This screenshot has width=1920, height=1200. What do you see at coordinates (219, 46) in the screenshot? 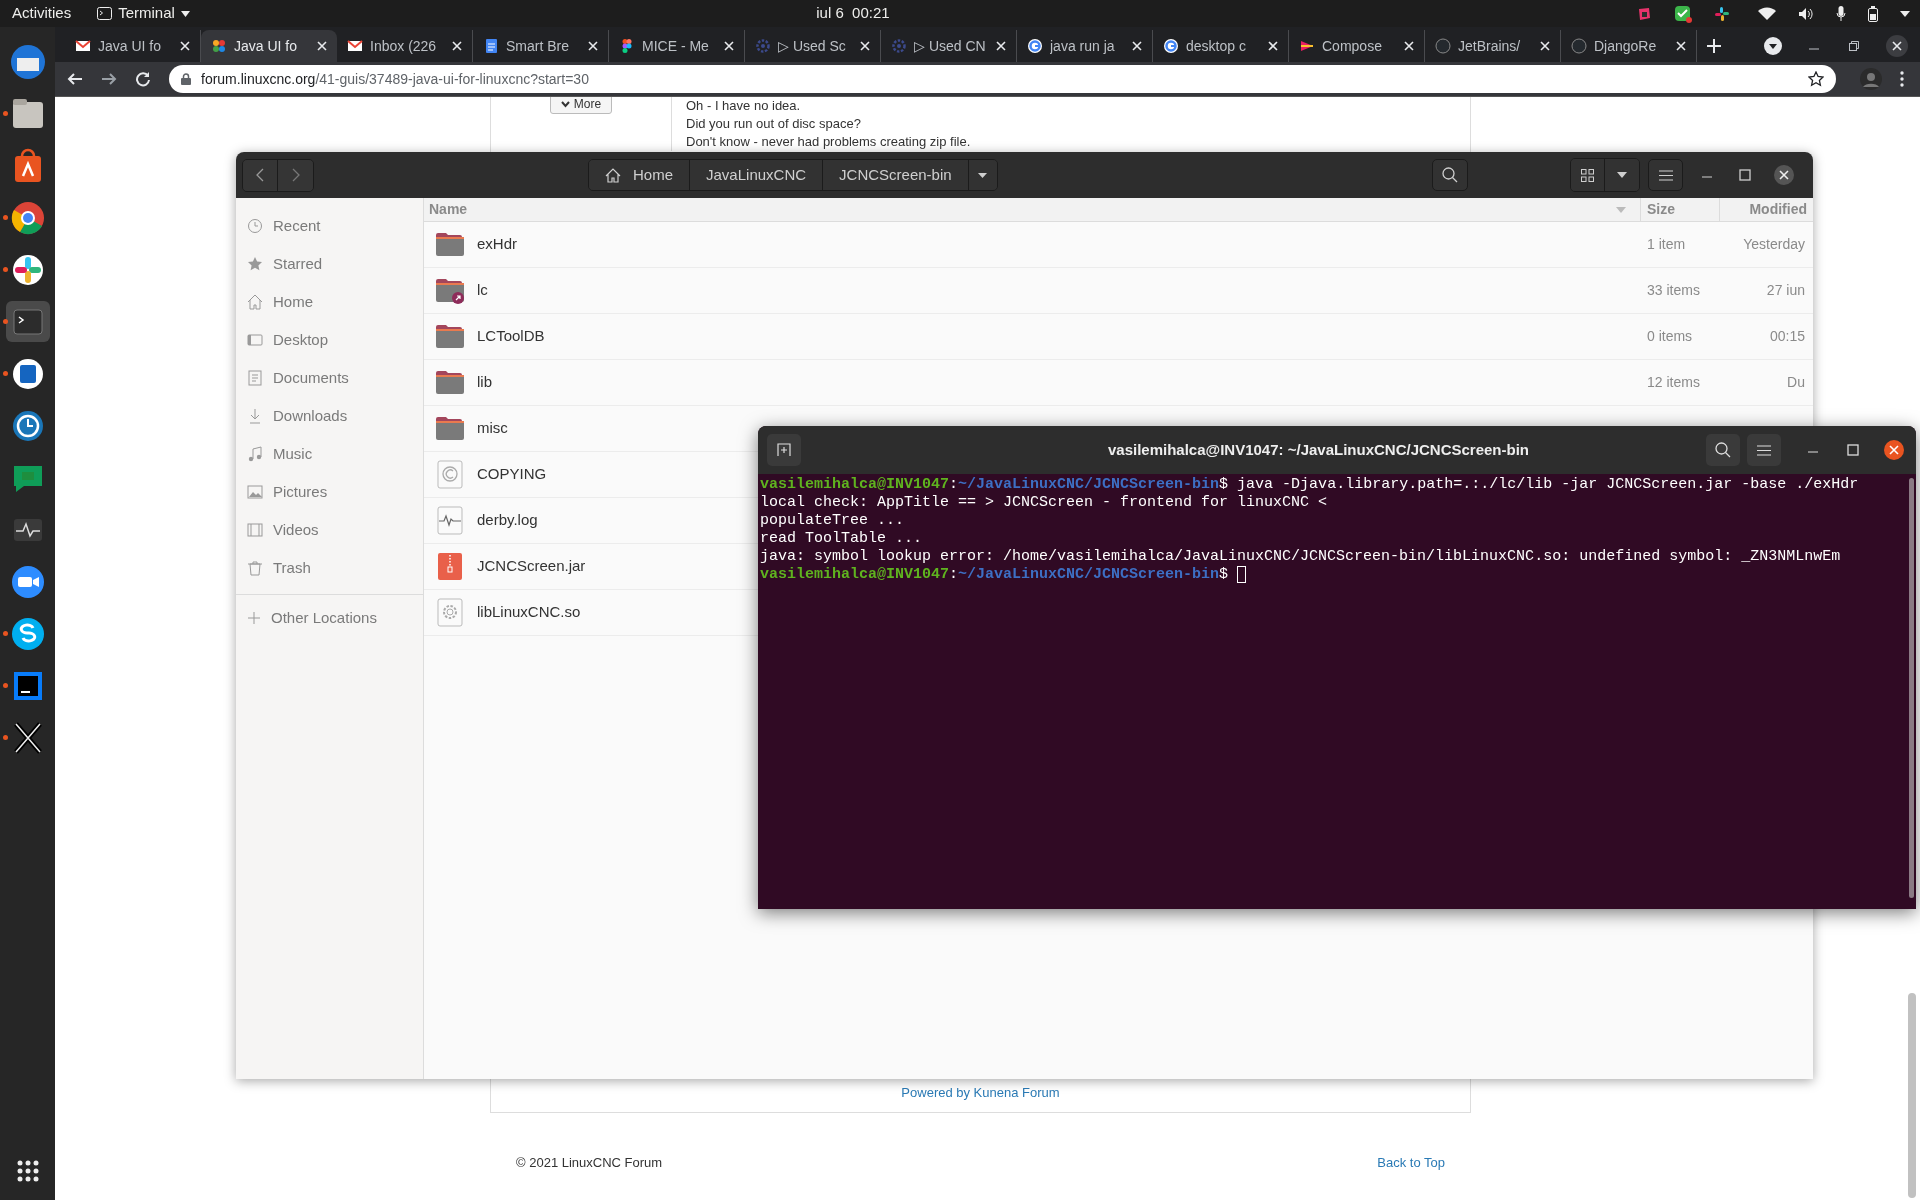
I see `flower-icon` at bounding box center [219, 46].